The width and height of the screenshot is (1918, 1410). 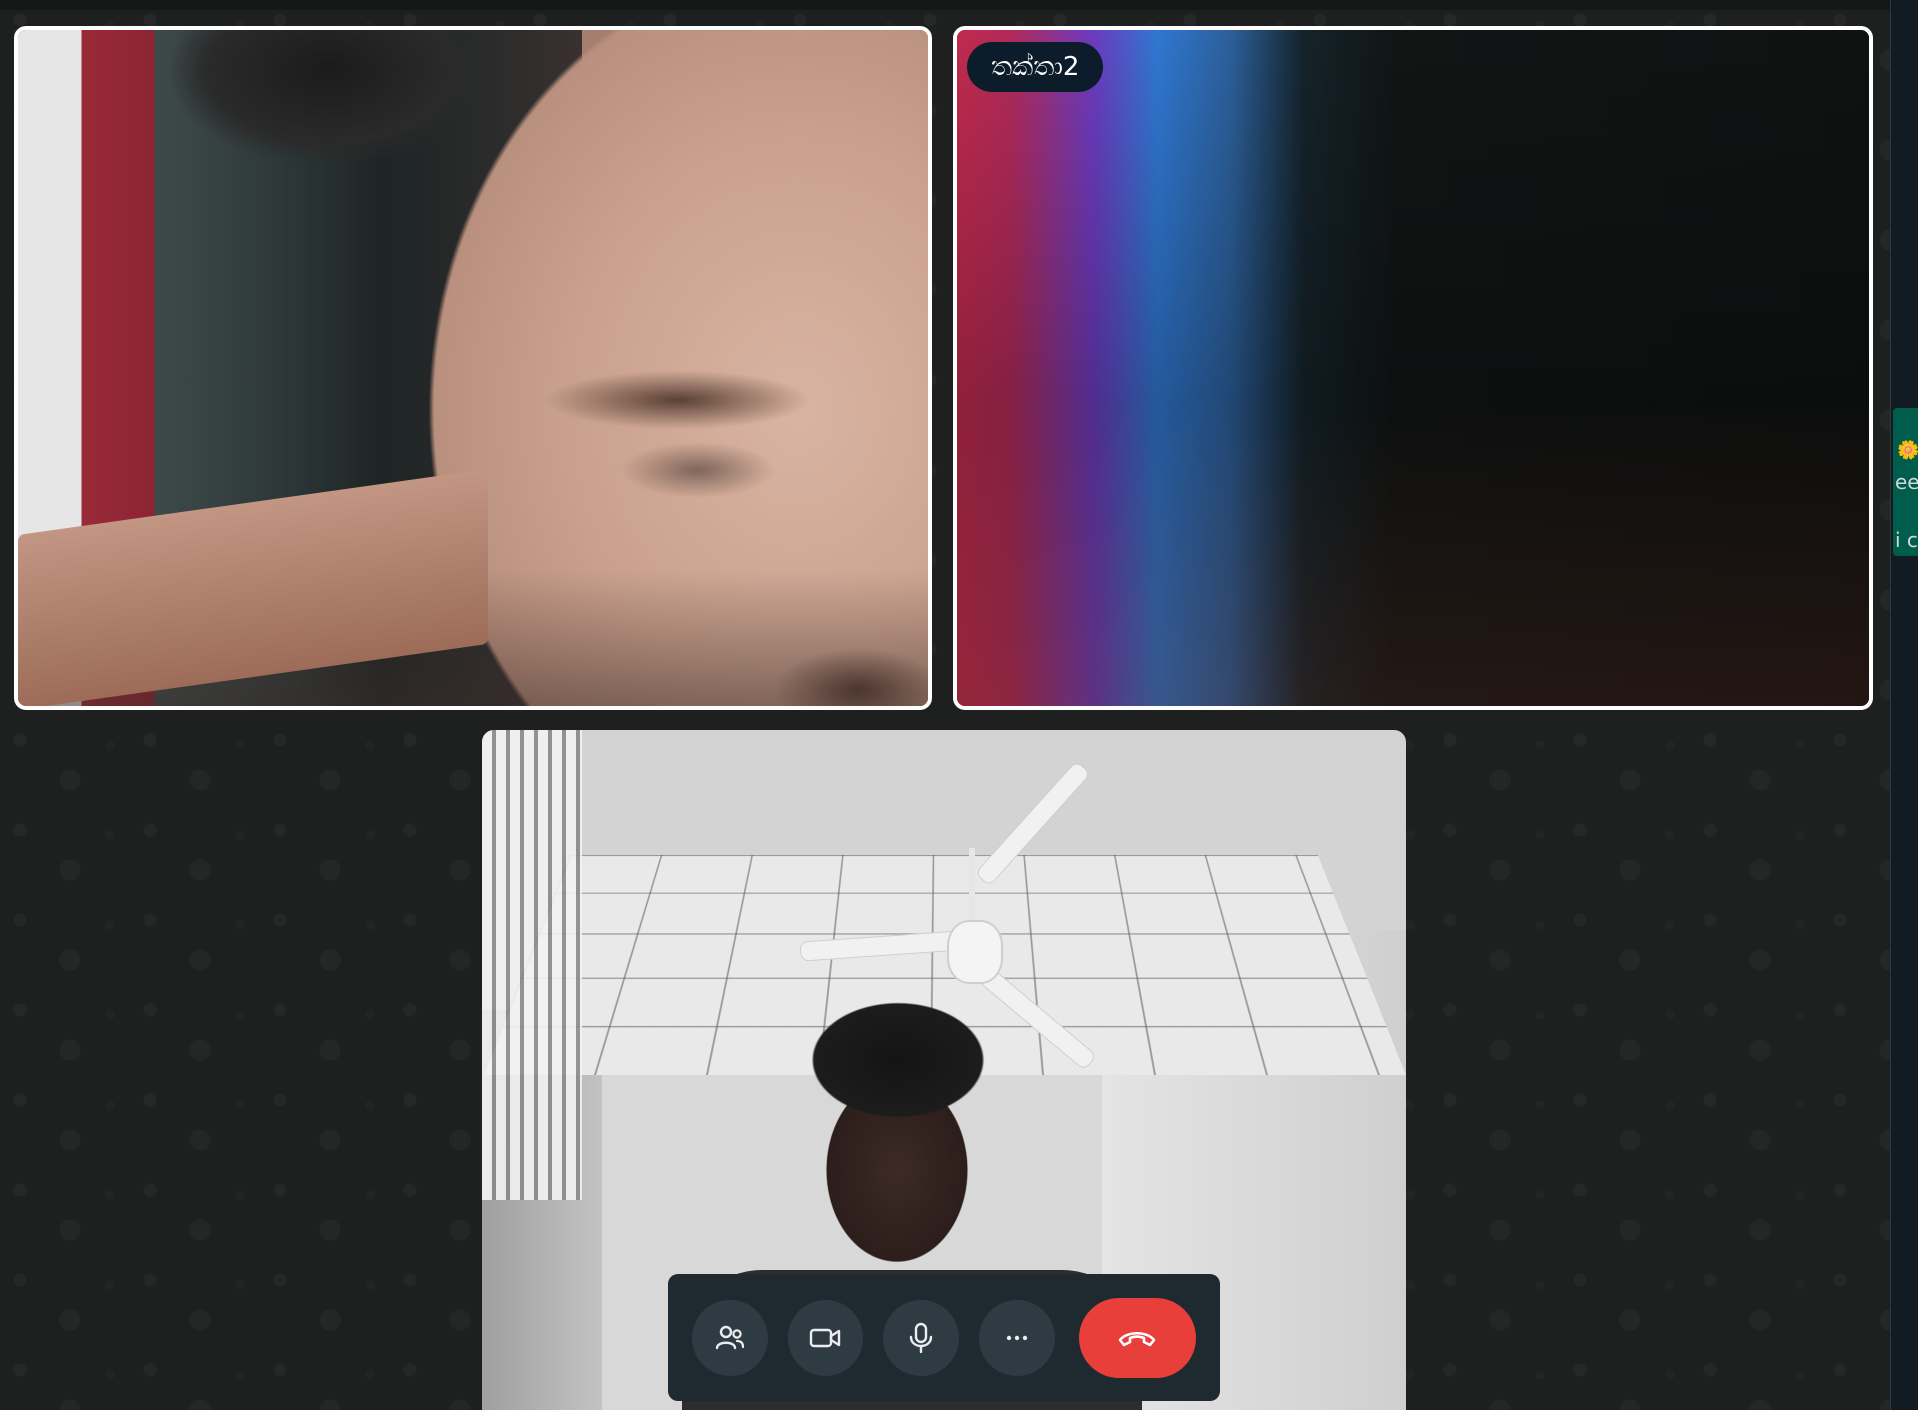 I want to click on microphone-toggle-button, so click(x=921, y=1337).